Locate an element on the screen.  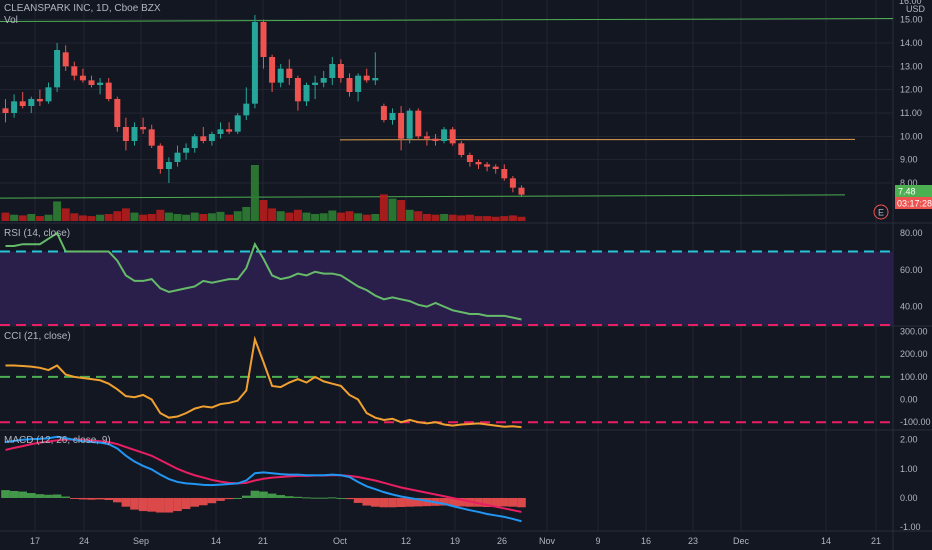
cci-tick-label: 100.00 is located at coordinates (914, 377).